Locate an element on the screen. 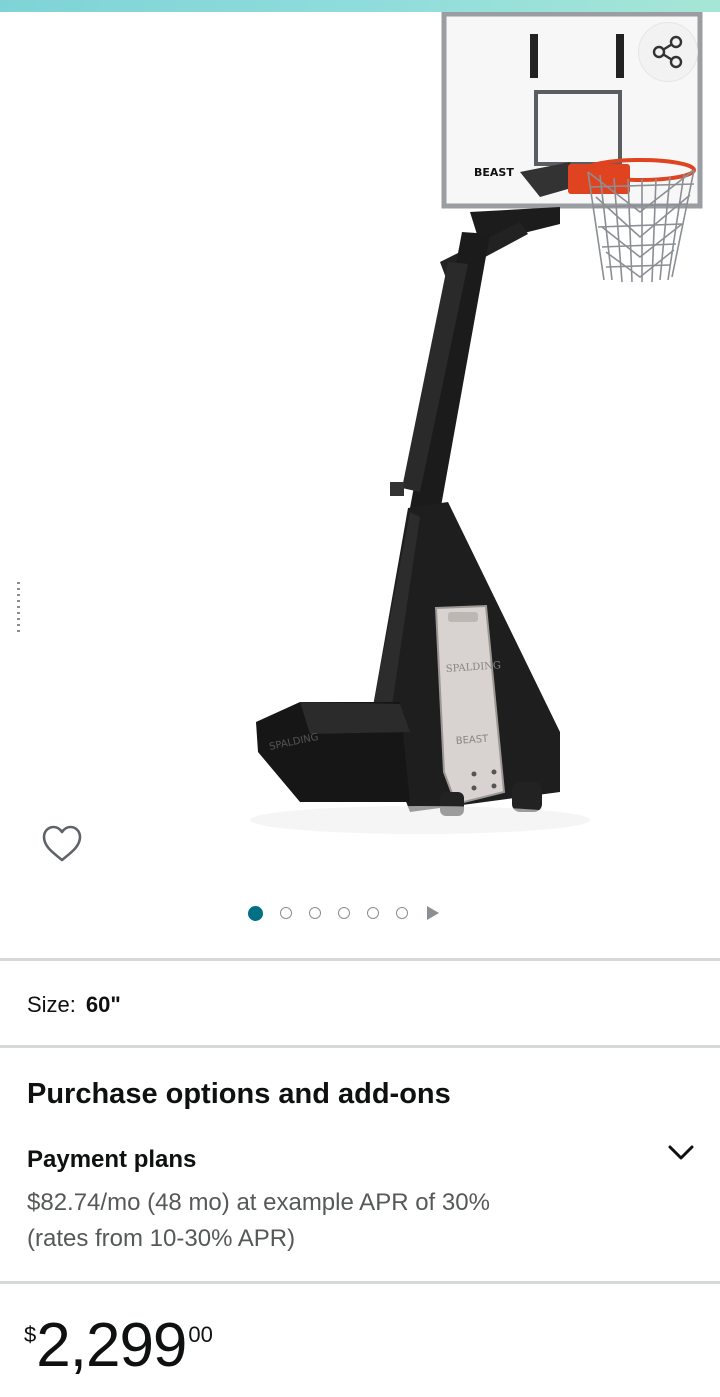  size-selector: Size: 60" is located at coordinates (74, 1005).